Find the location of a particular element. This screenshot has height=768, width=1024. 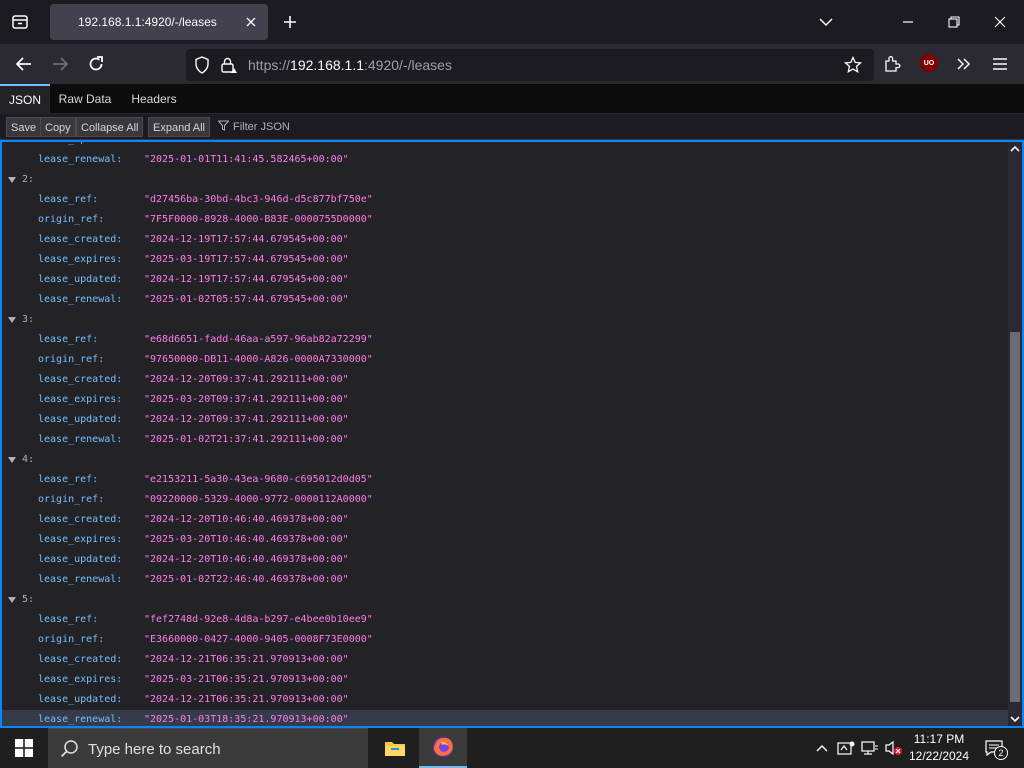

json-entry-header: 3: is located at coordinates (505, 320).